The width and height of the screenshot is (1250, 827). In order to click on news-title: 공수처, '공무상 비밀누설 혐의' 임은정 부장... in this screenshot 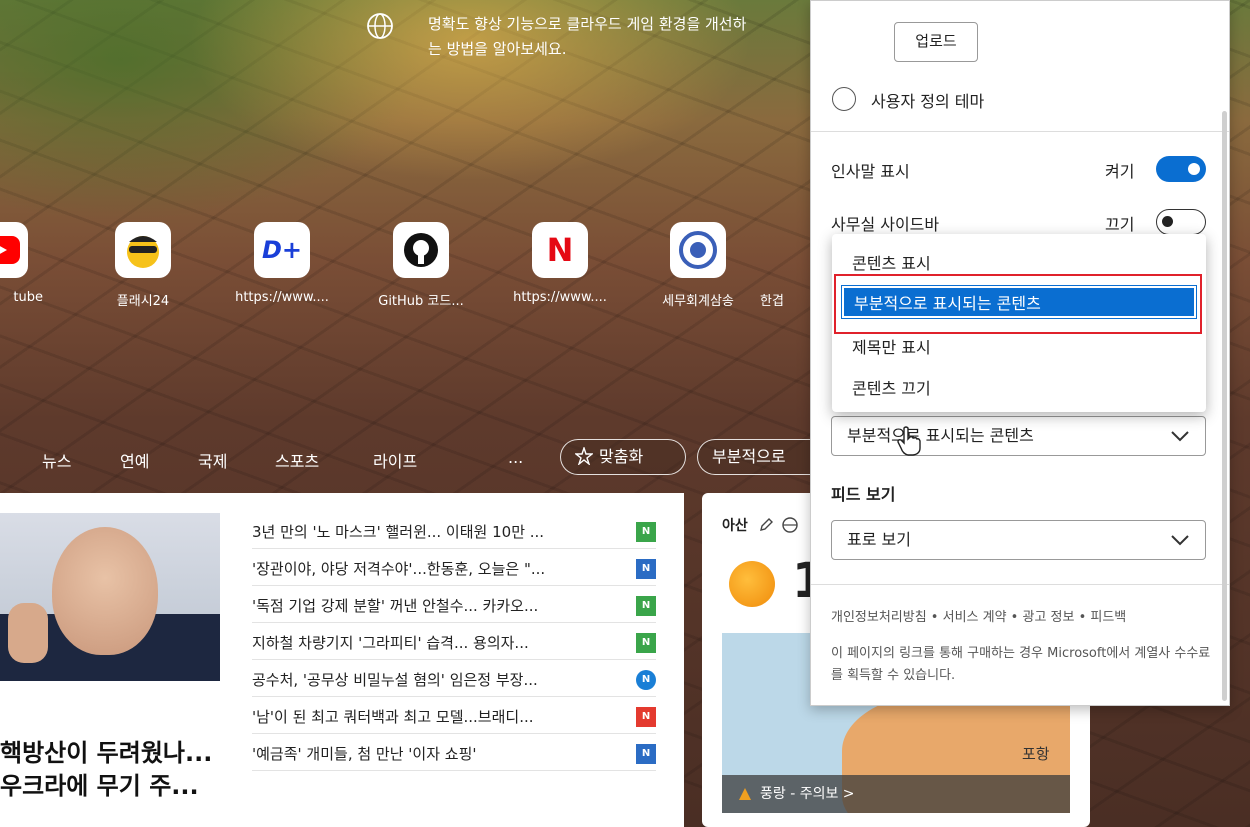, I will do `click(395, 680)`.